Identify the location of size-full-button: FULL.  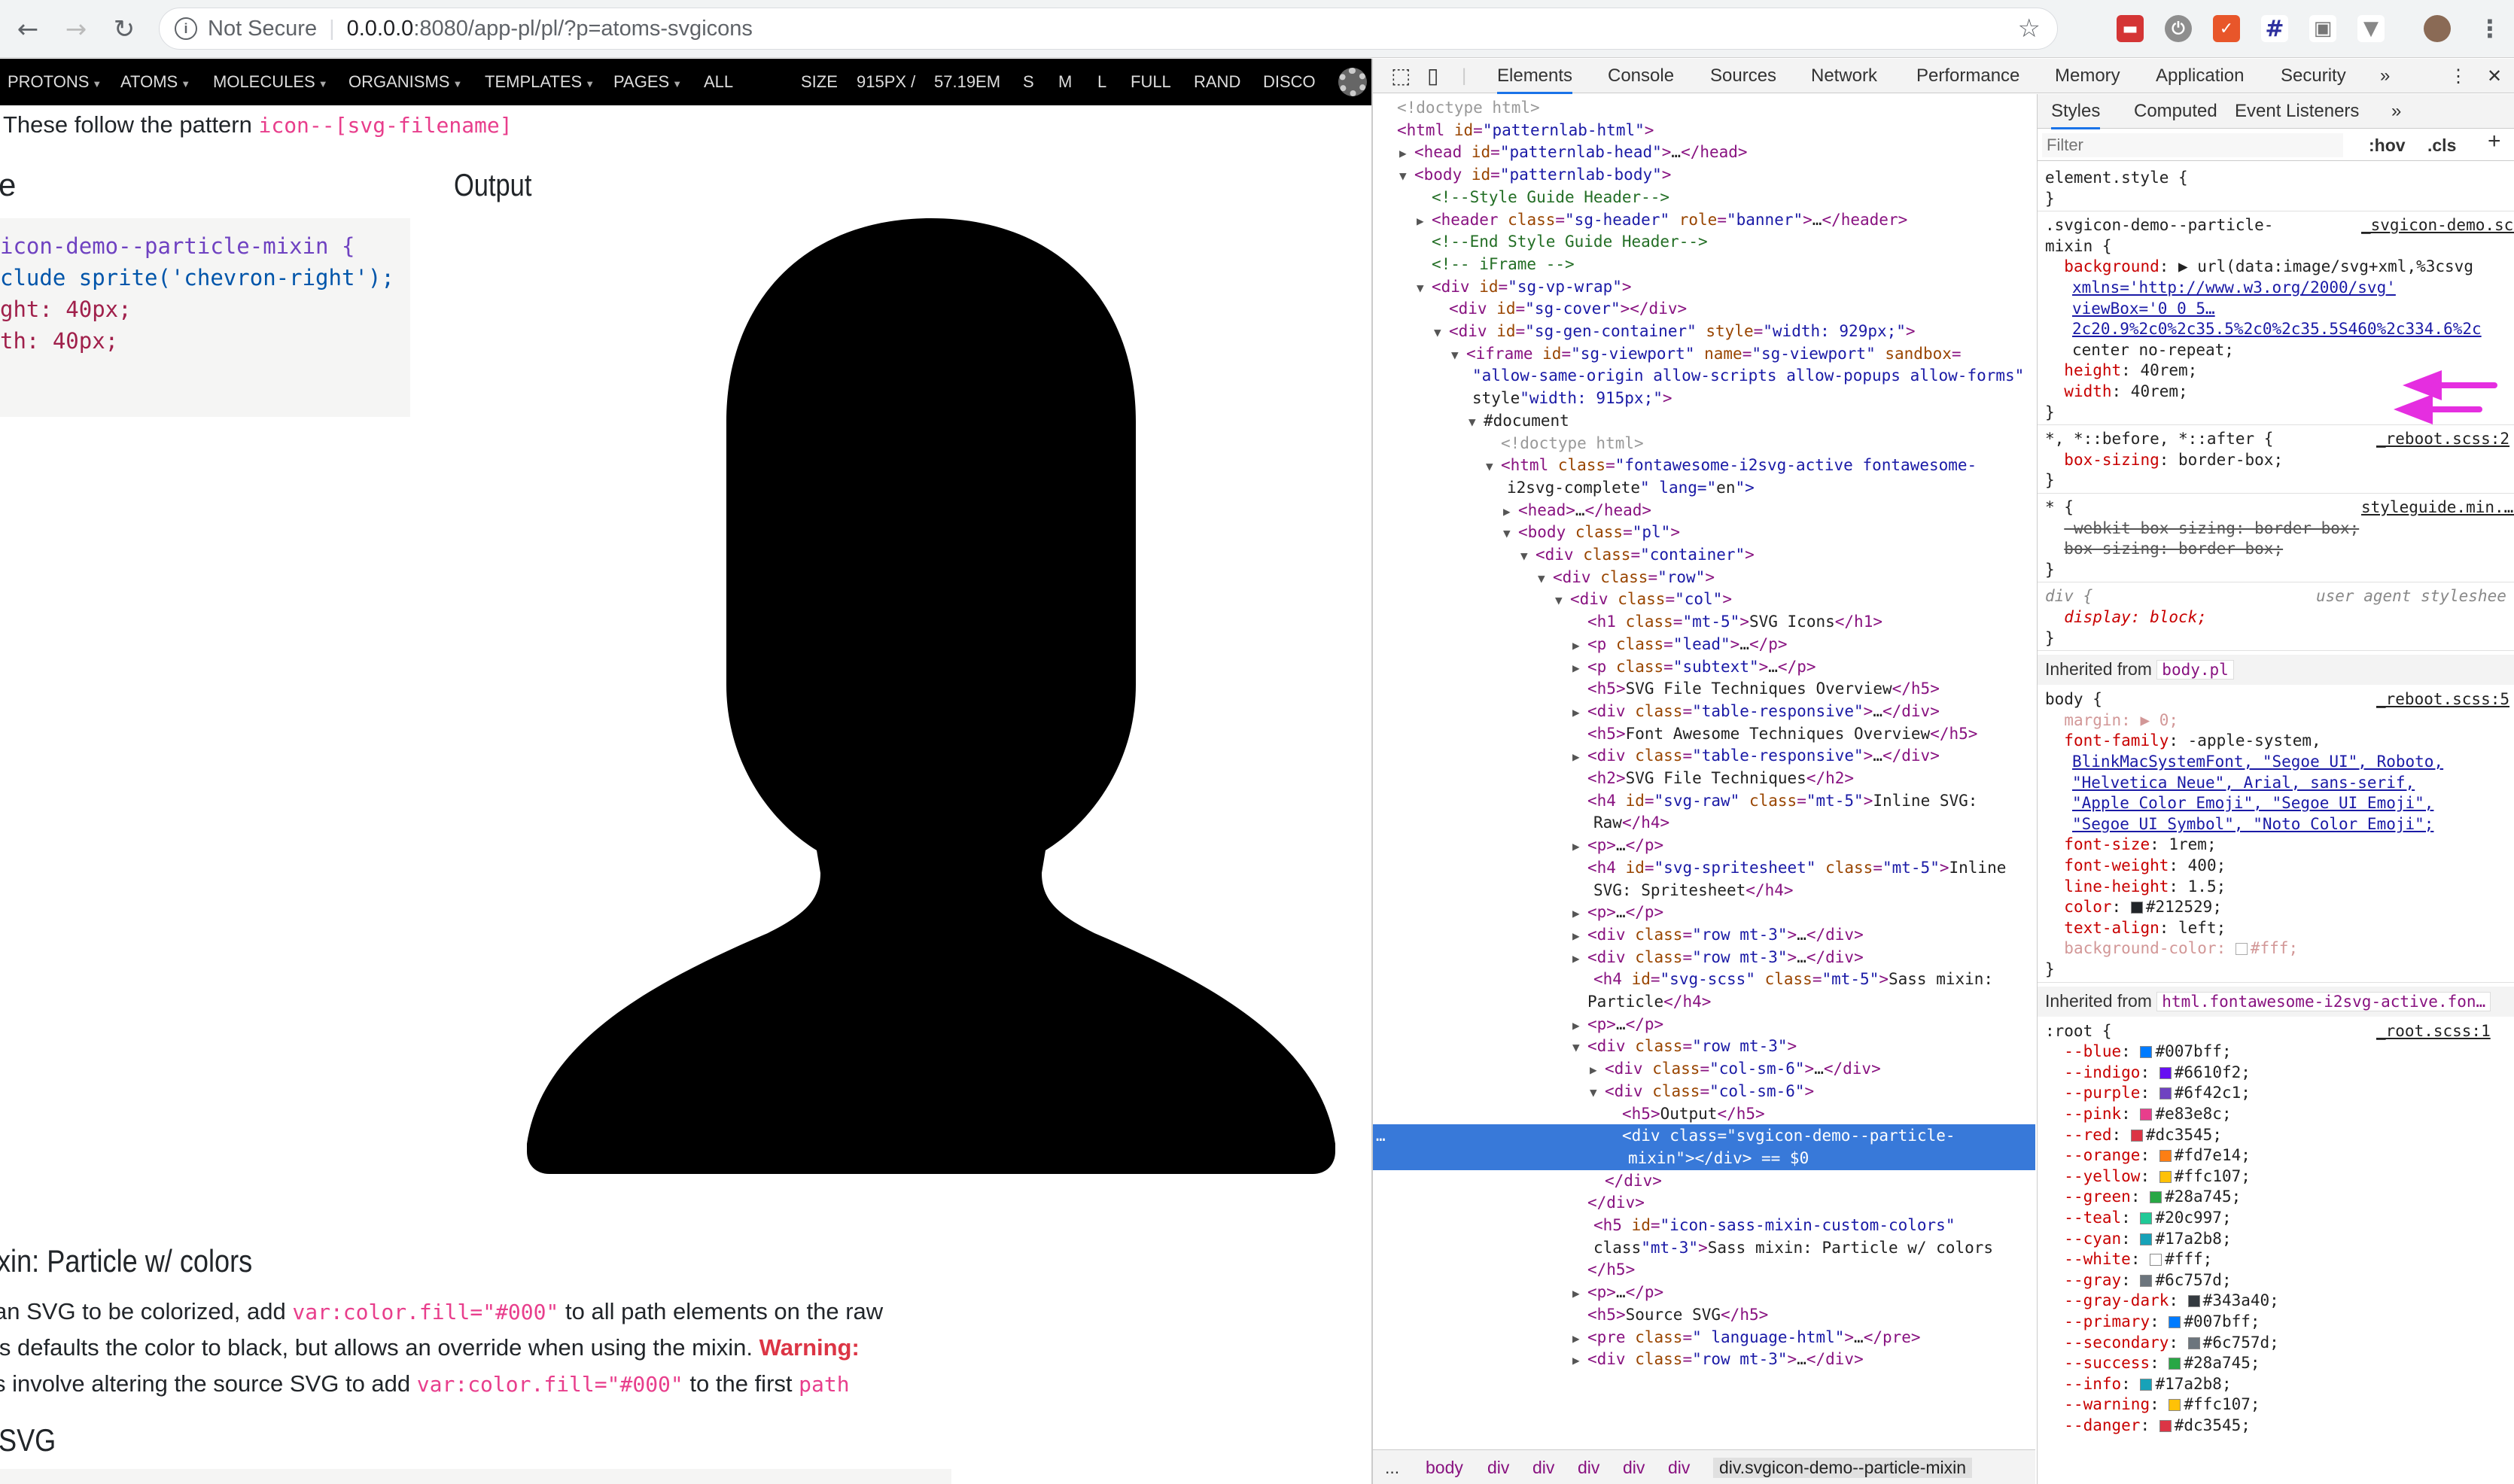
(1151, 82).